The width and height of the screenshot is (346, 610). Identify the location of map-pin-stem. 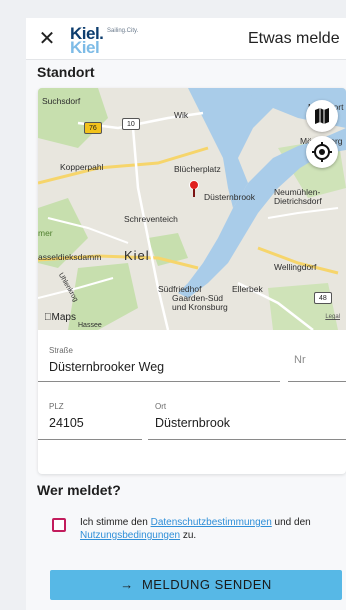
(194, 193).